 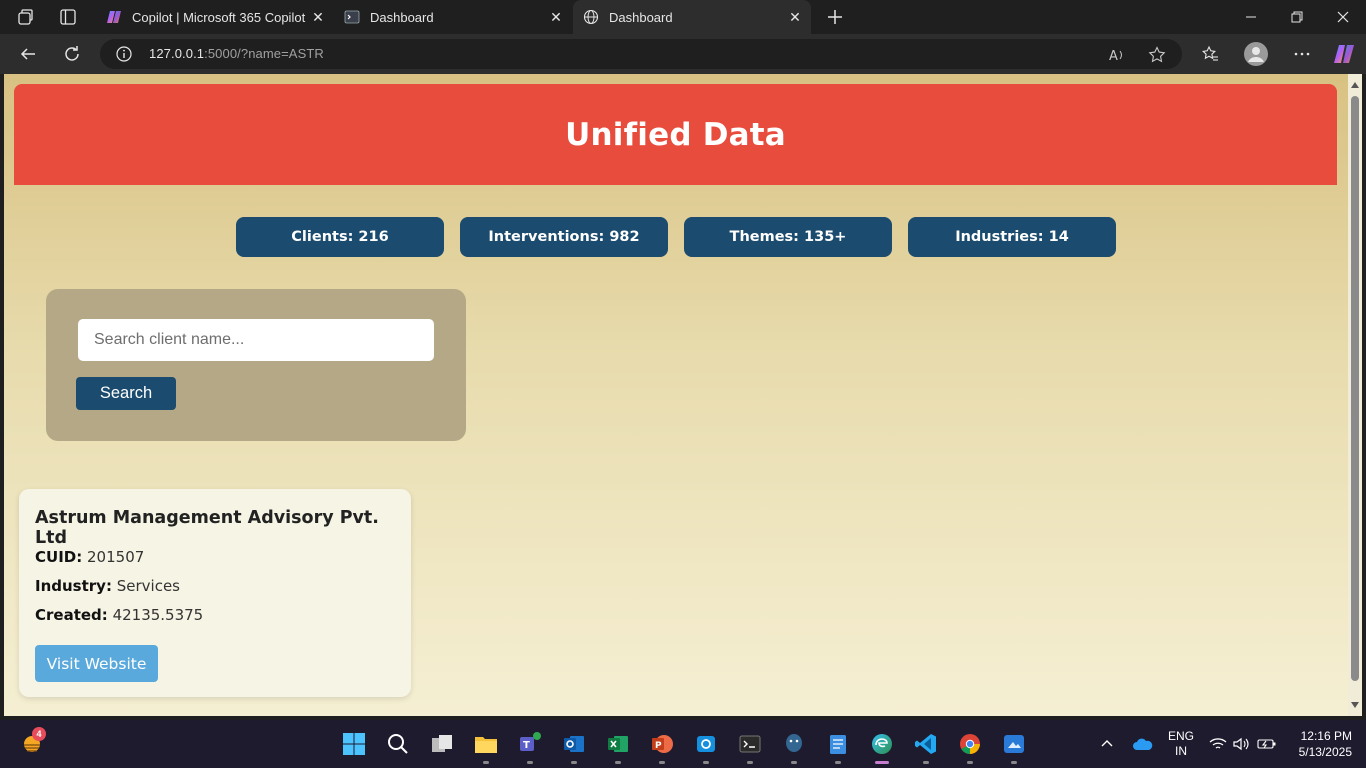 I want to click on client-industry: Industry: Services, so click(x=107, y=586).